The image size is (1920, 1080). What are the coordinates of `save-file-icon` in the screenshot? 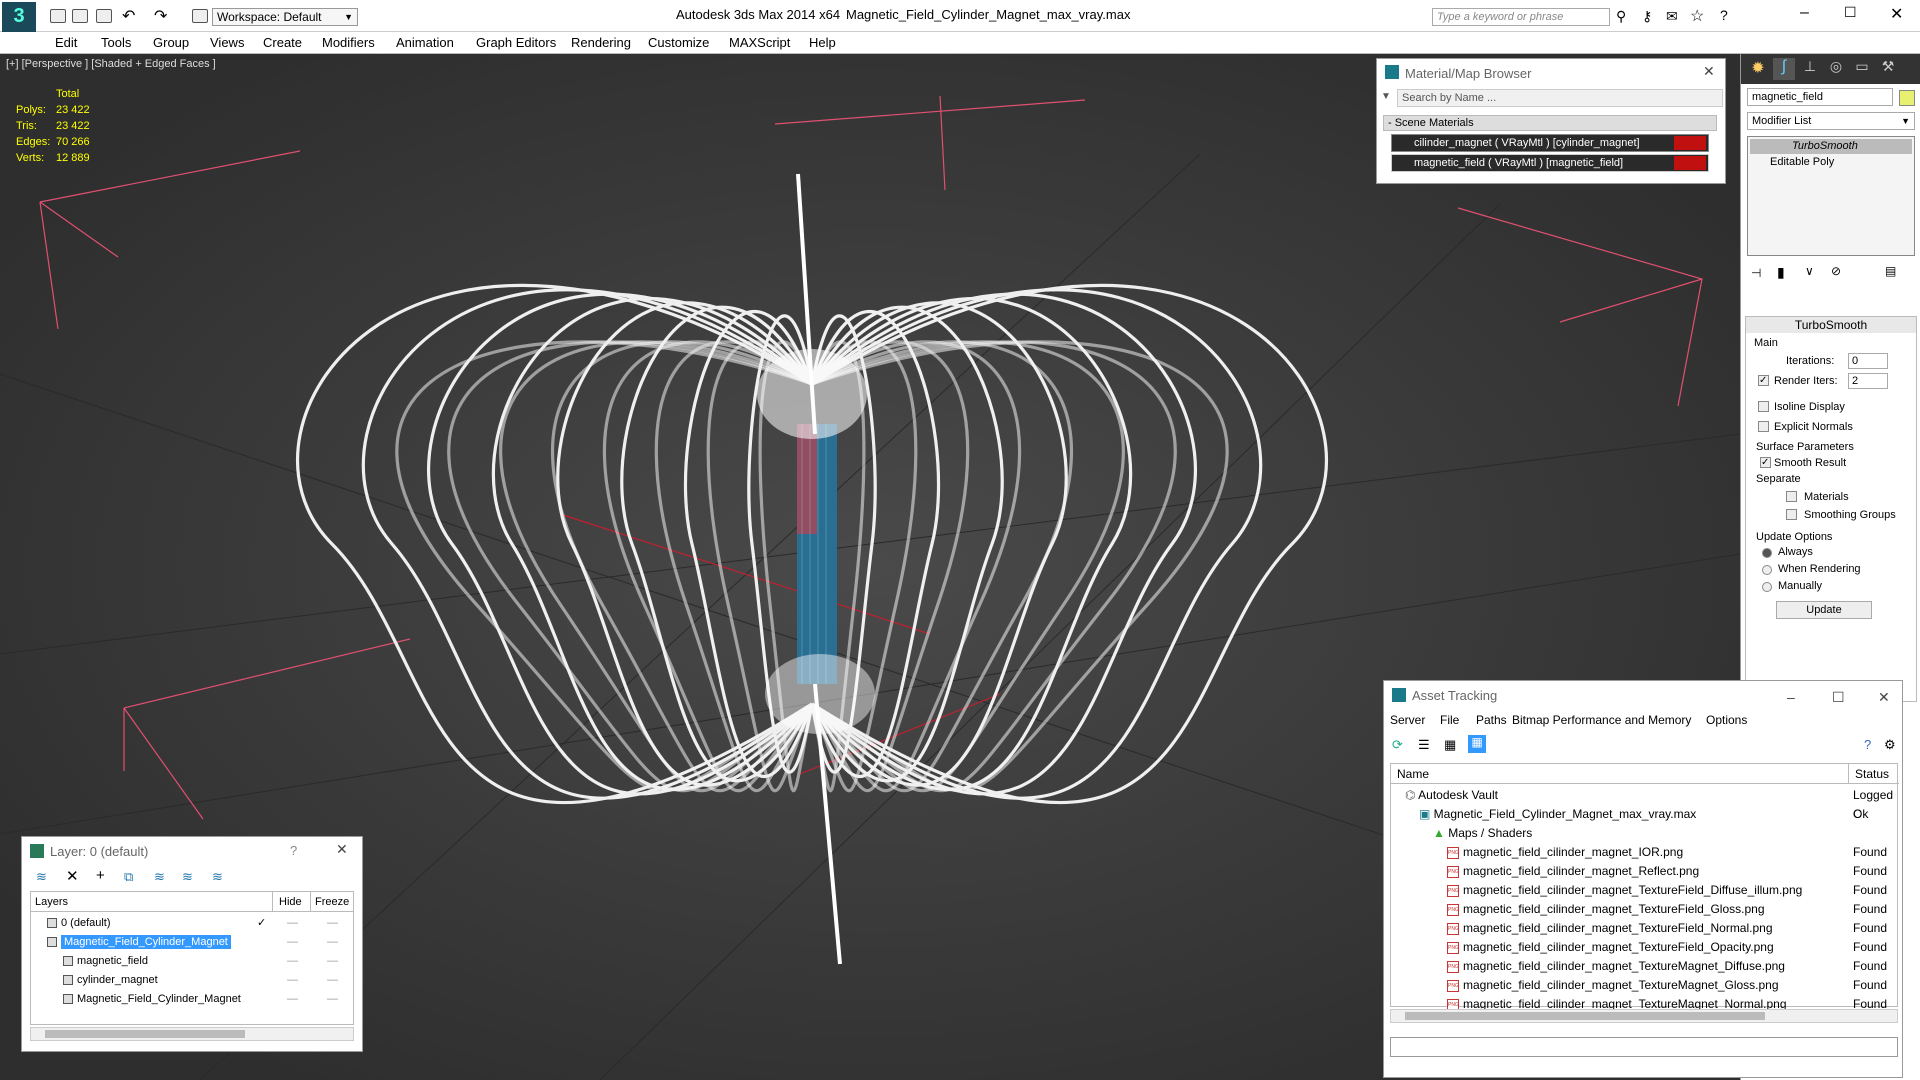 It's located at (104, 16).